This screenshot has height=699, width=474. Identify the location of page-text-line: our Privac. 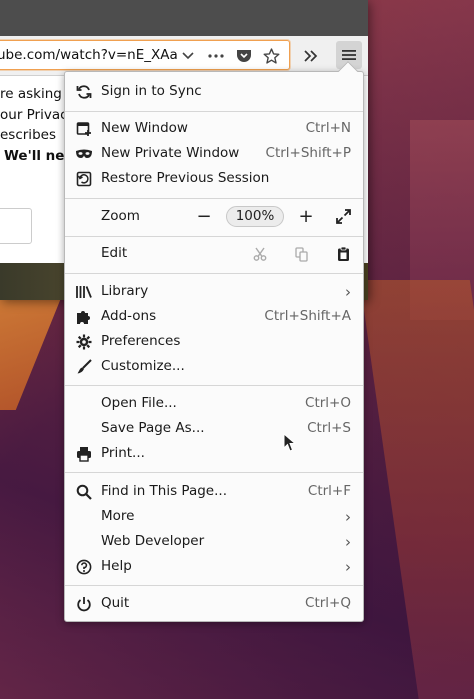
(34, 115).